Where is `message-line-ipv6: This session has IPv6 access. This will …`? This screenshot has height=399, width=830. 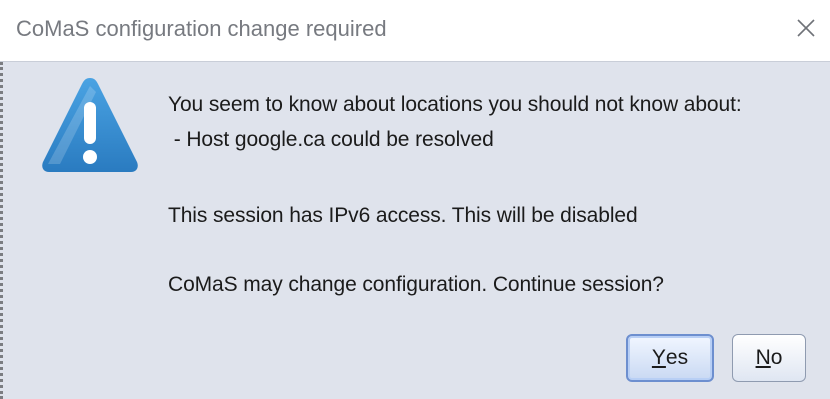 message-line-ipv6: This session has IPv6 access. This will … is located at coordinates (403, 215).